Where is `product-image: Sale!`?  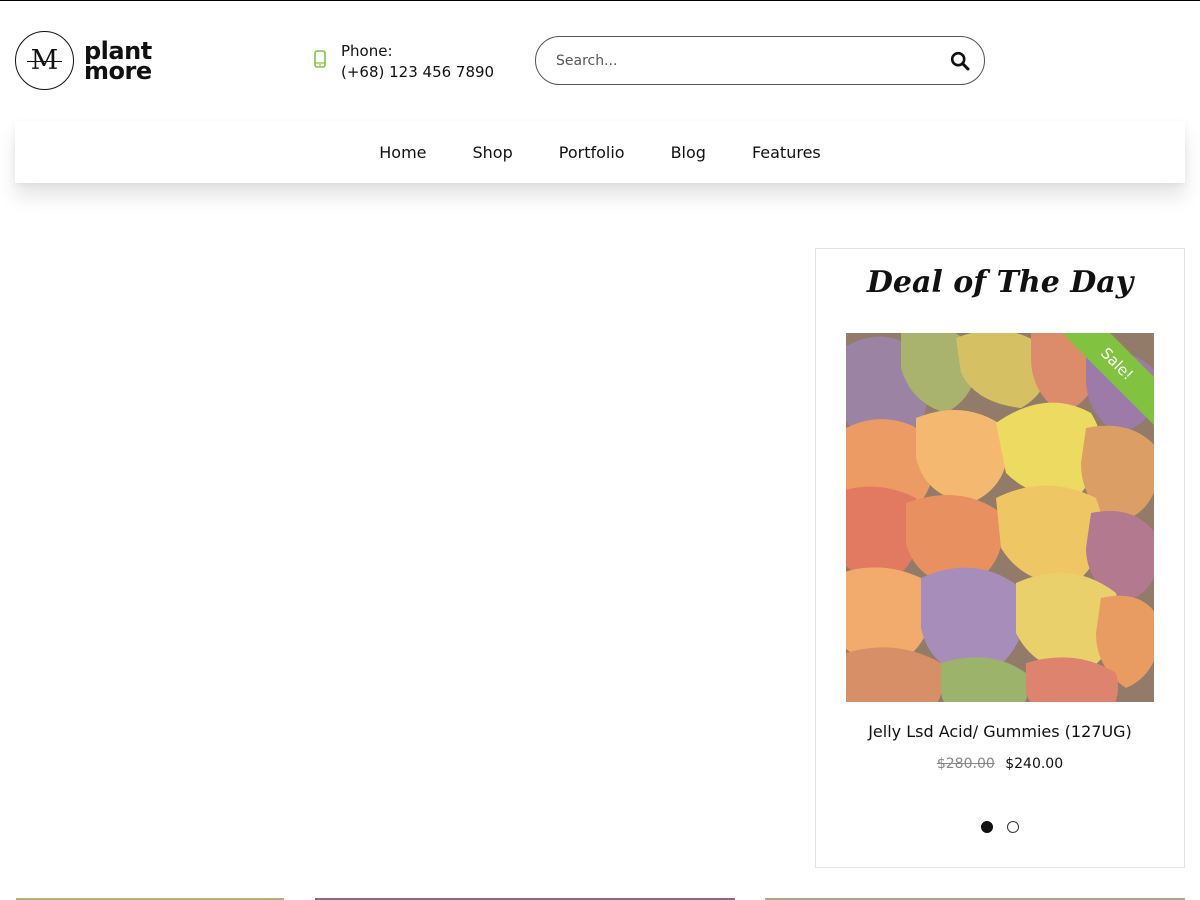 product-image: Sale! is located at coordinates (1000, 517).